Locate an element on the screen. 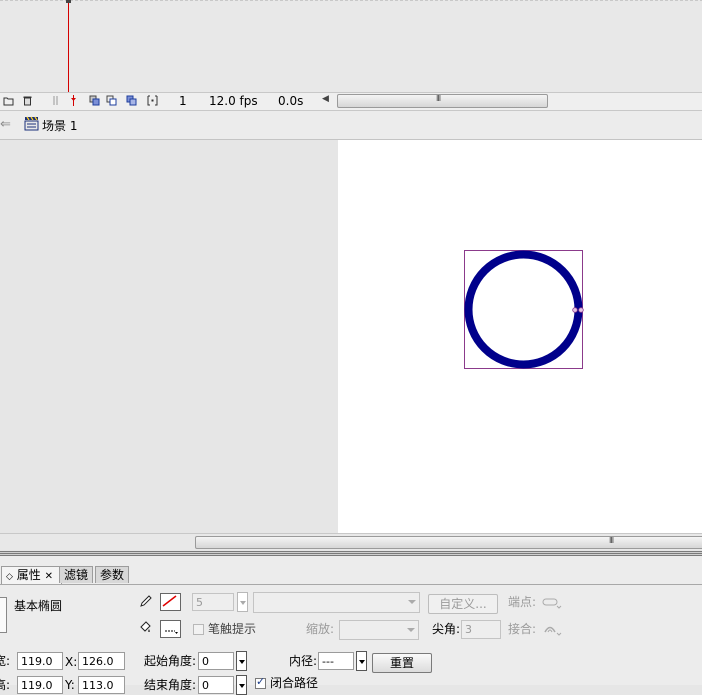 The width and height of the screenshot is (702, 695). tab-parameters: 参数 is located at coordinates (112, 574).